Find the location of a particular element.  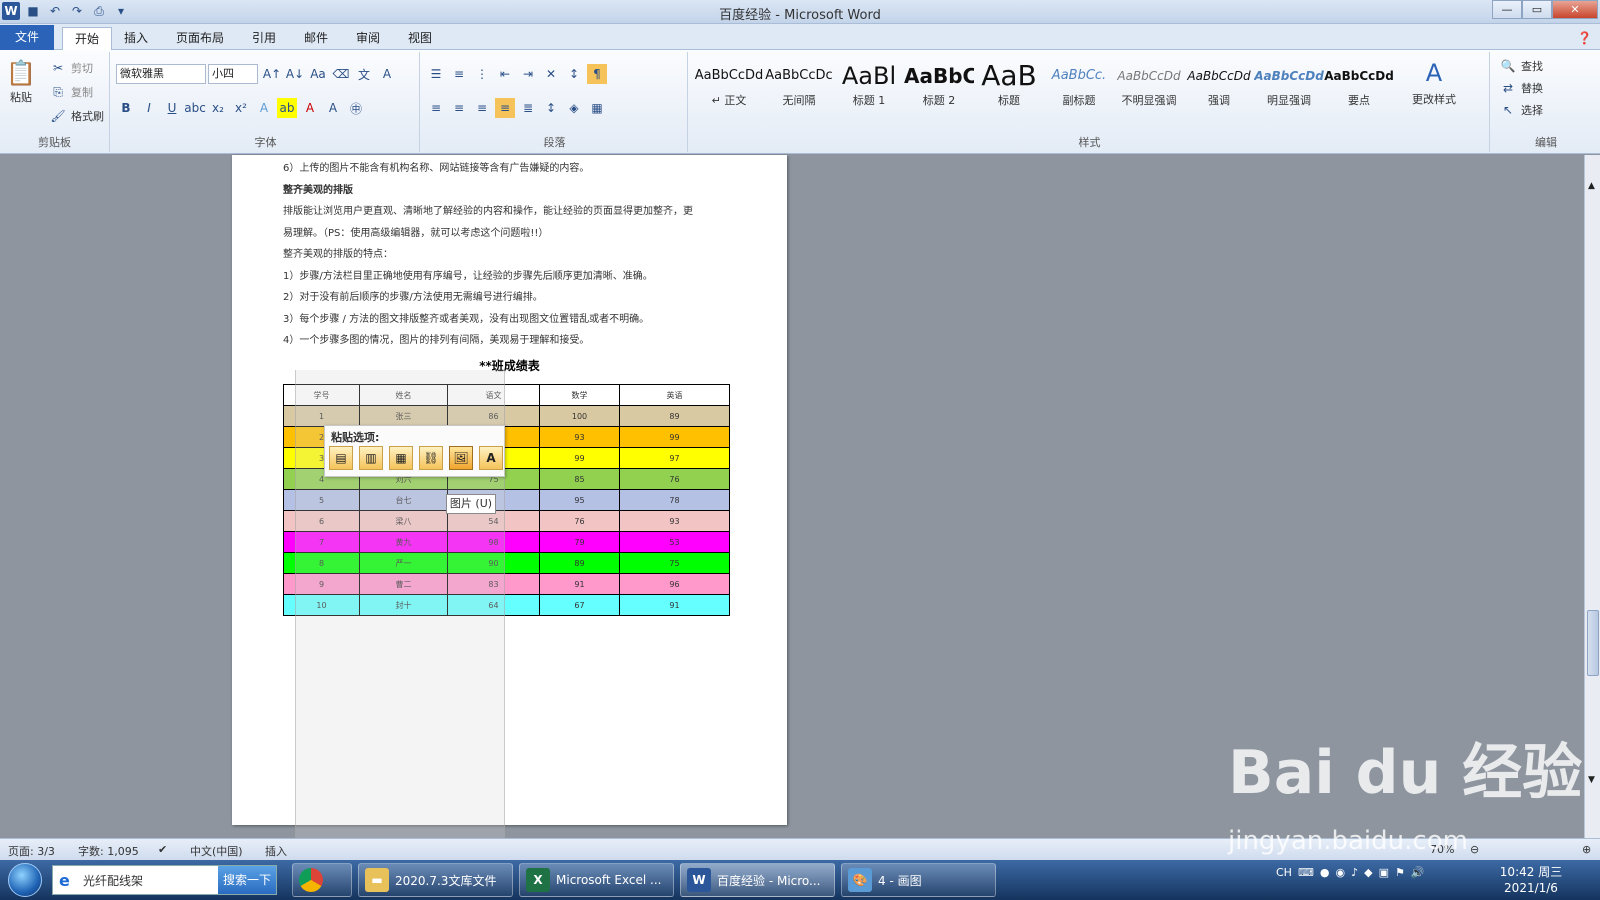

style-item: AaBbCcDd ↵ 正文 is located at coordinates (729, 88).